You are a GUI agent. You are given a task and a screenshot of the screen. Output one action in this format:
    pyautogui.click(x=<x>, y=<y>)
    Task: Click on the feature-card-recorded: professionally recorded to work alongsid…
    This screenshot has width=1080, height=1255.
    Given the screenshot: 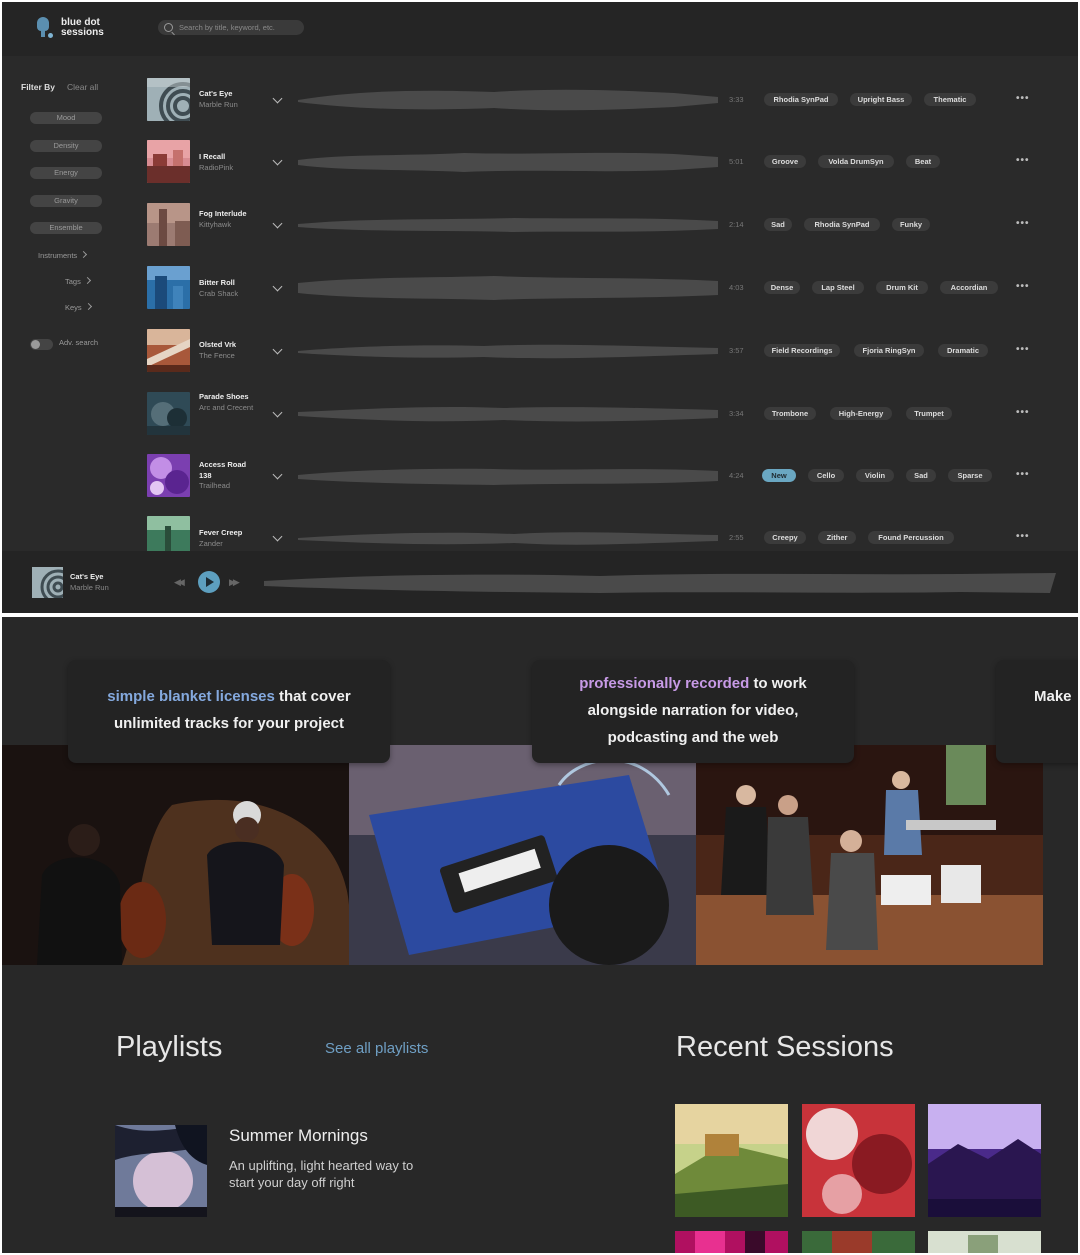 What is the action you would take?
    pyautogui.click(x=693, y=711)
    